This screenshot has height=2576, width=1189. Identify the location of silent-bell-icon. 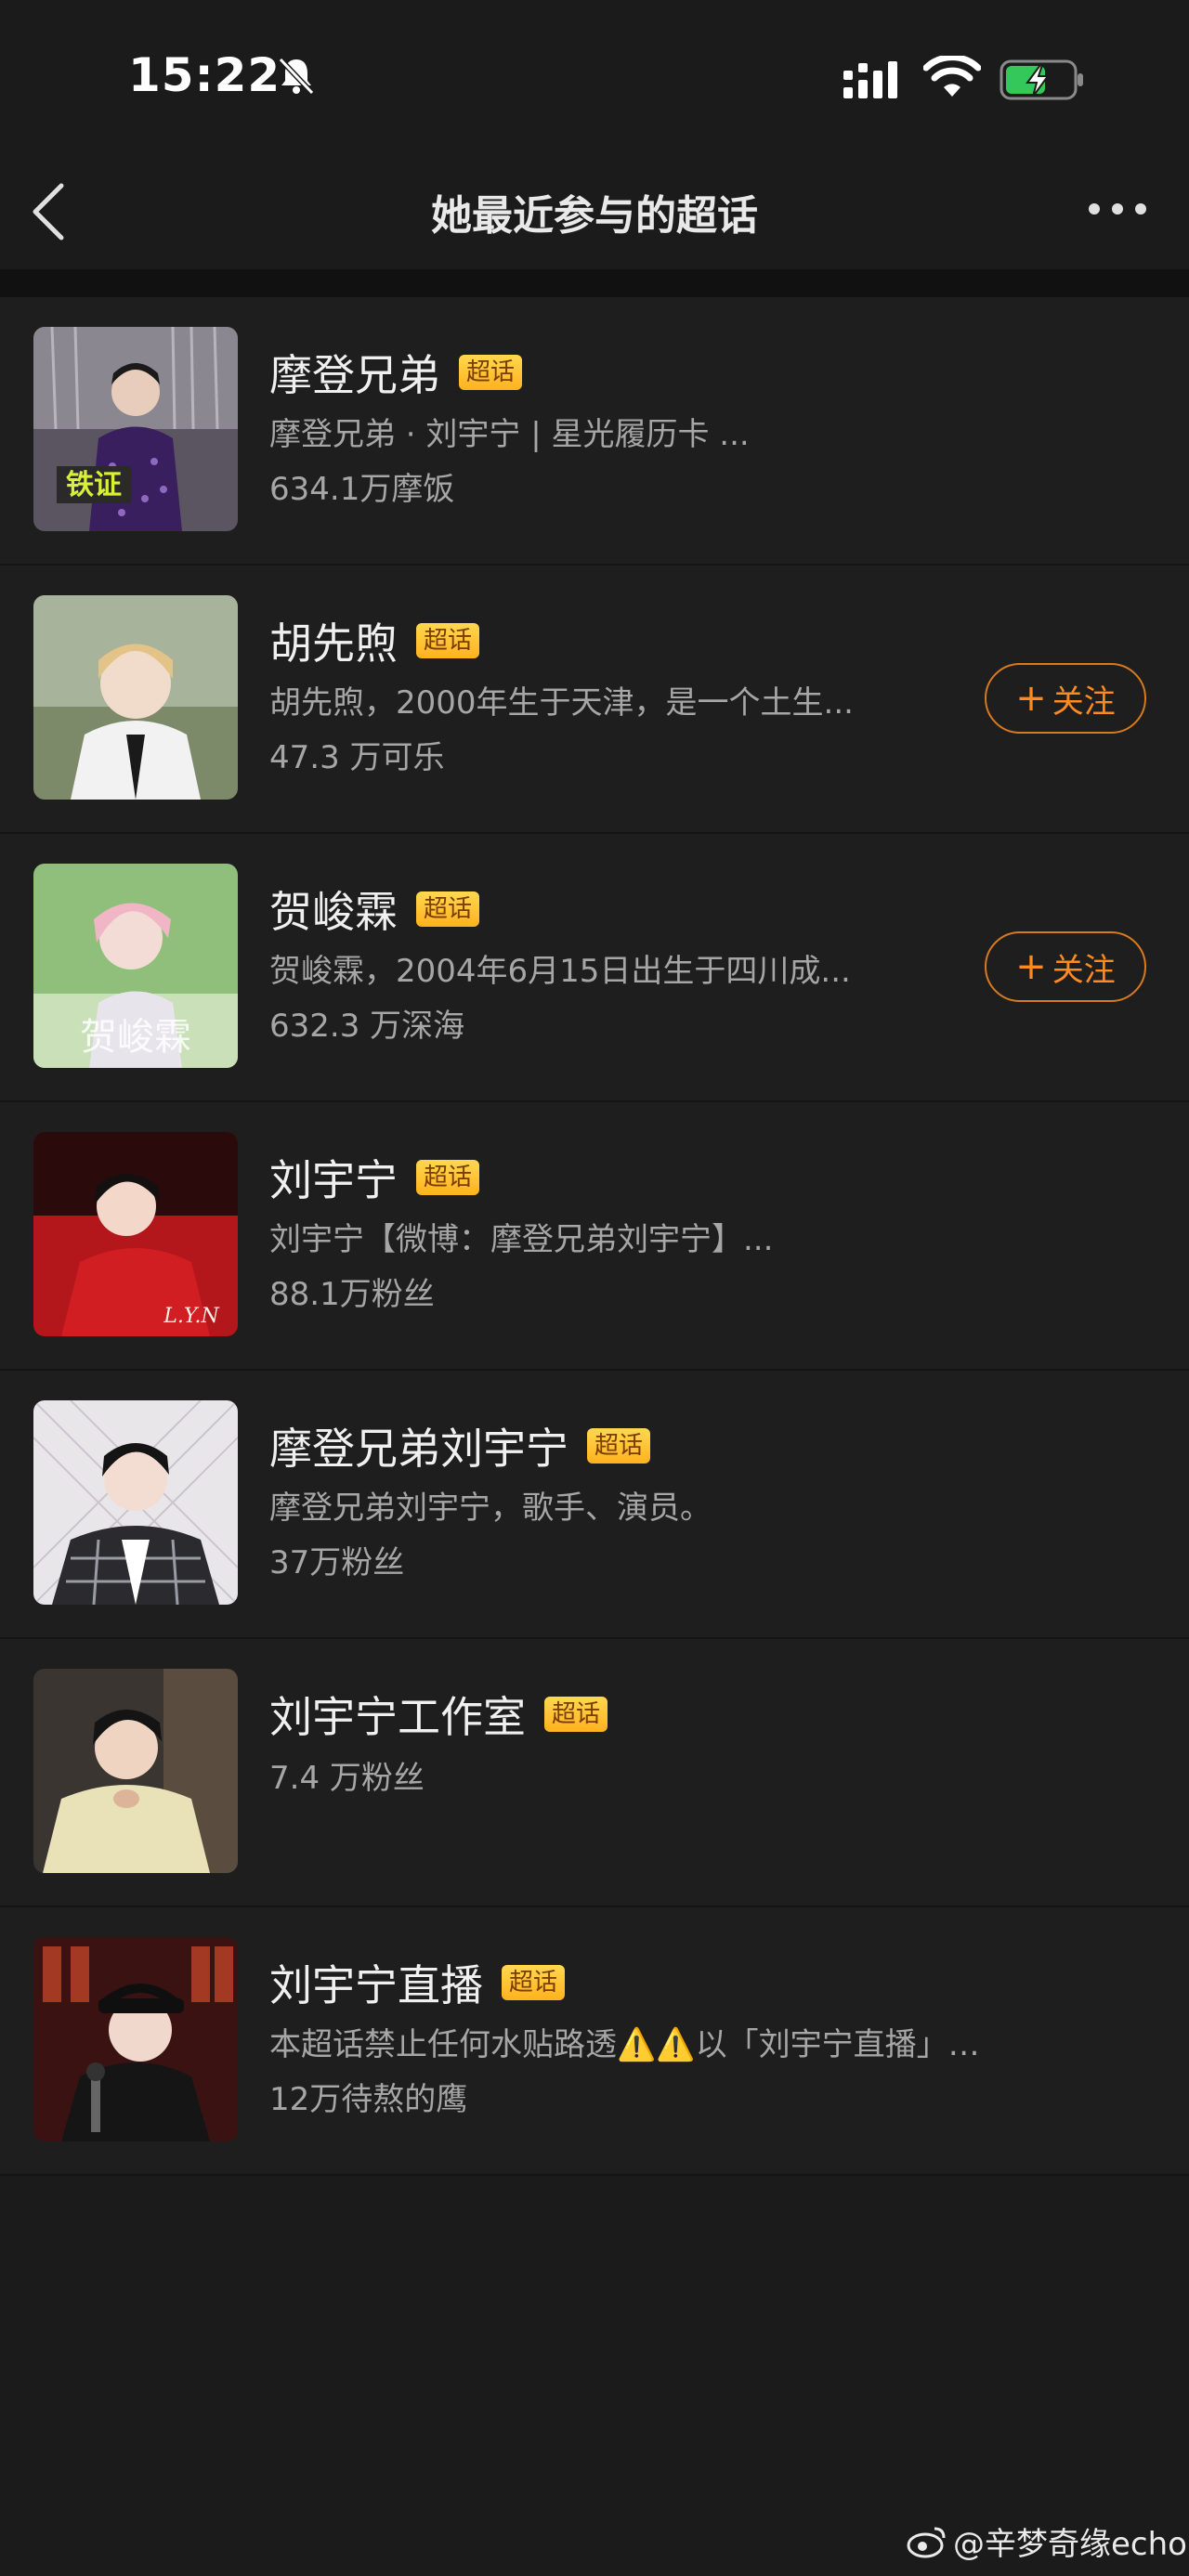
(296, 76).